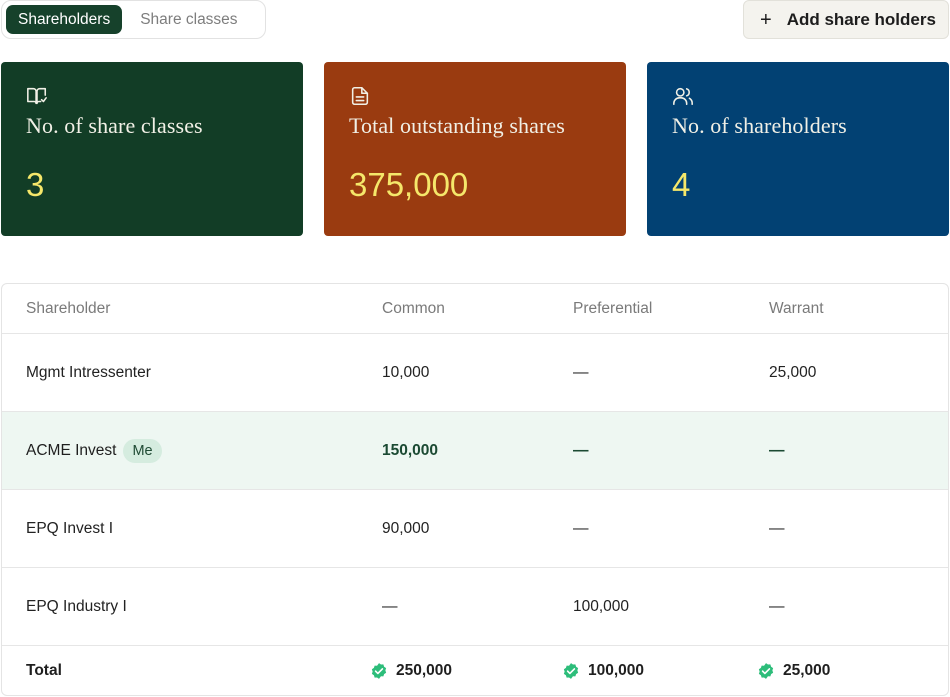  What do you see at coordinates (798, 149) in the screenshot?
I see `shareholders-count-card: No. of shareholders 4` at bounding box center [798, 149].